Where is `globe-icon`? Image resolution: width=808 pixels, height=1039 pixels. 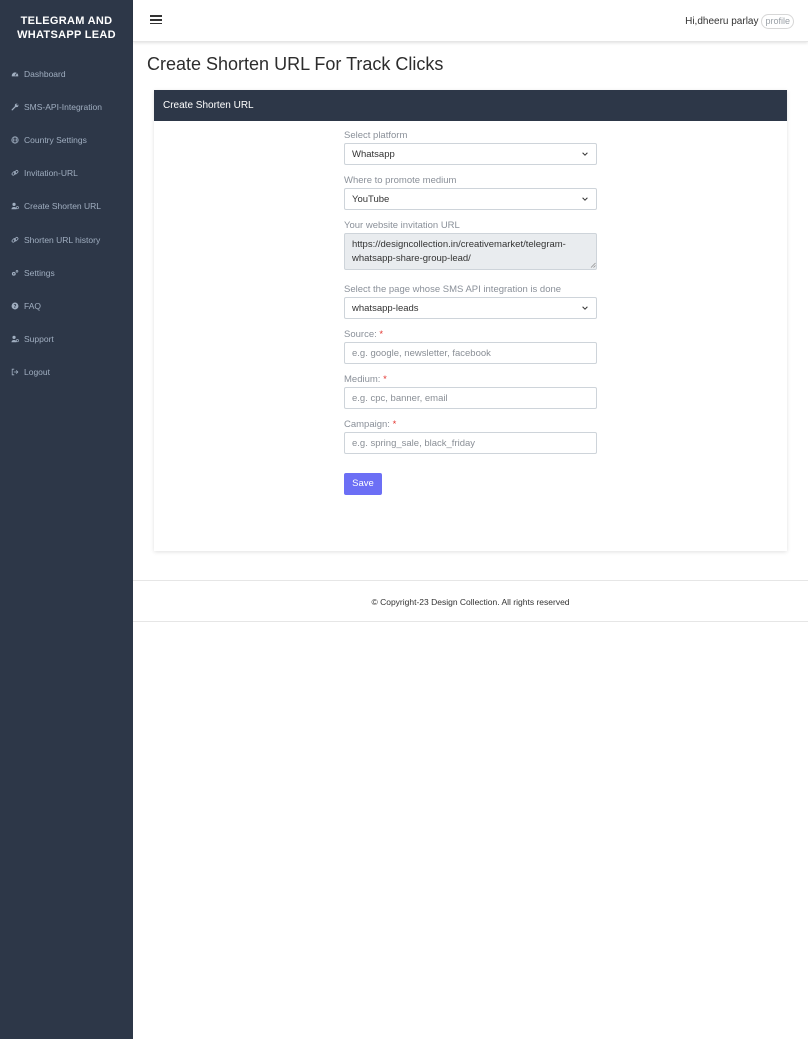 globe-icon is located at coordinates (14, 139).